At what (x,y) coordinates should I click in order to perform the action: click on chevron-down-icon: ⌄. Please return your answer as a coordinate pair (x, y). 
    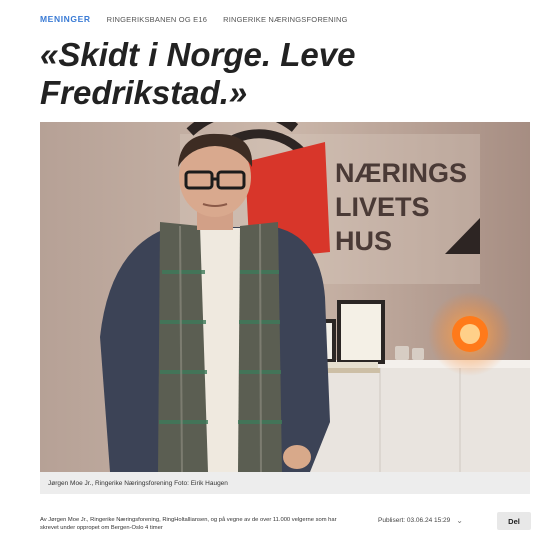
    Looking at the image, I should click on (459, 520).